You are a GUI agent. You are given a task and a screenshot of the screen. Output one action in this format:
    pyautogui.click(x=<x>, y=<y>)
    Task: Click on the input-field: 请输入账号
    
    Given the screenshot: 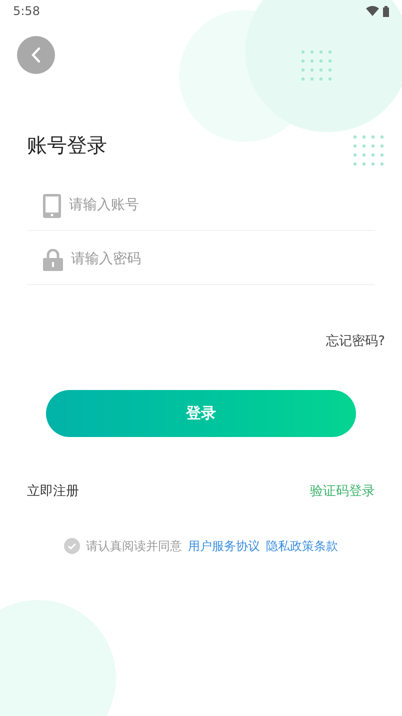 What is the action you would take?
    pyautogui.click(x=222, y=205)
    